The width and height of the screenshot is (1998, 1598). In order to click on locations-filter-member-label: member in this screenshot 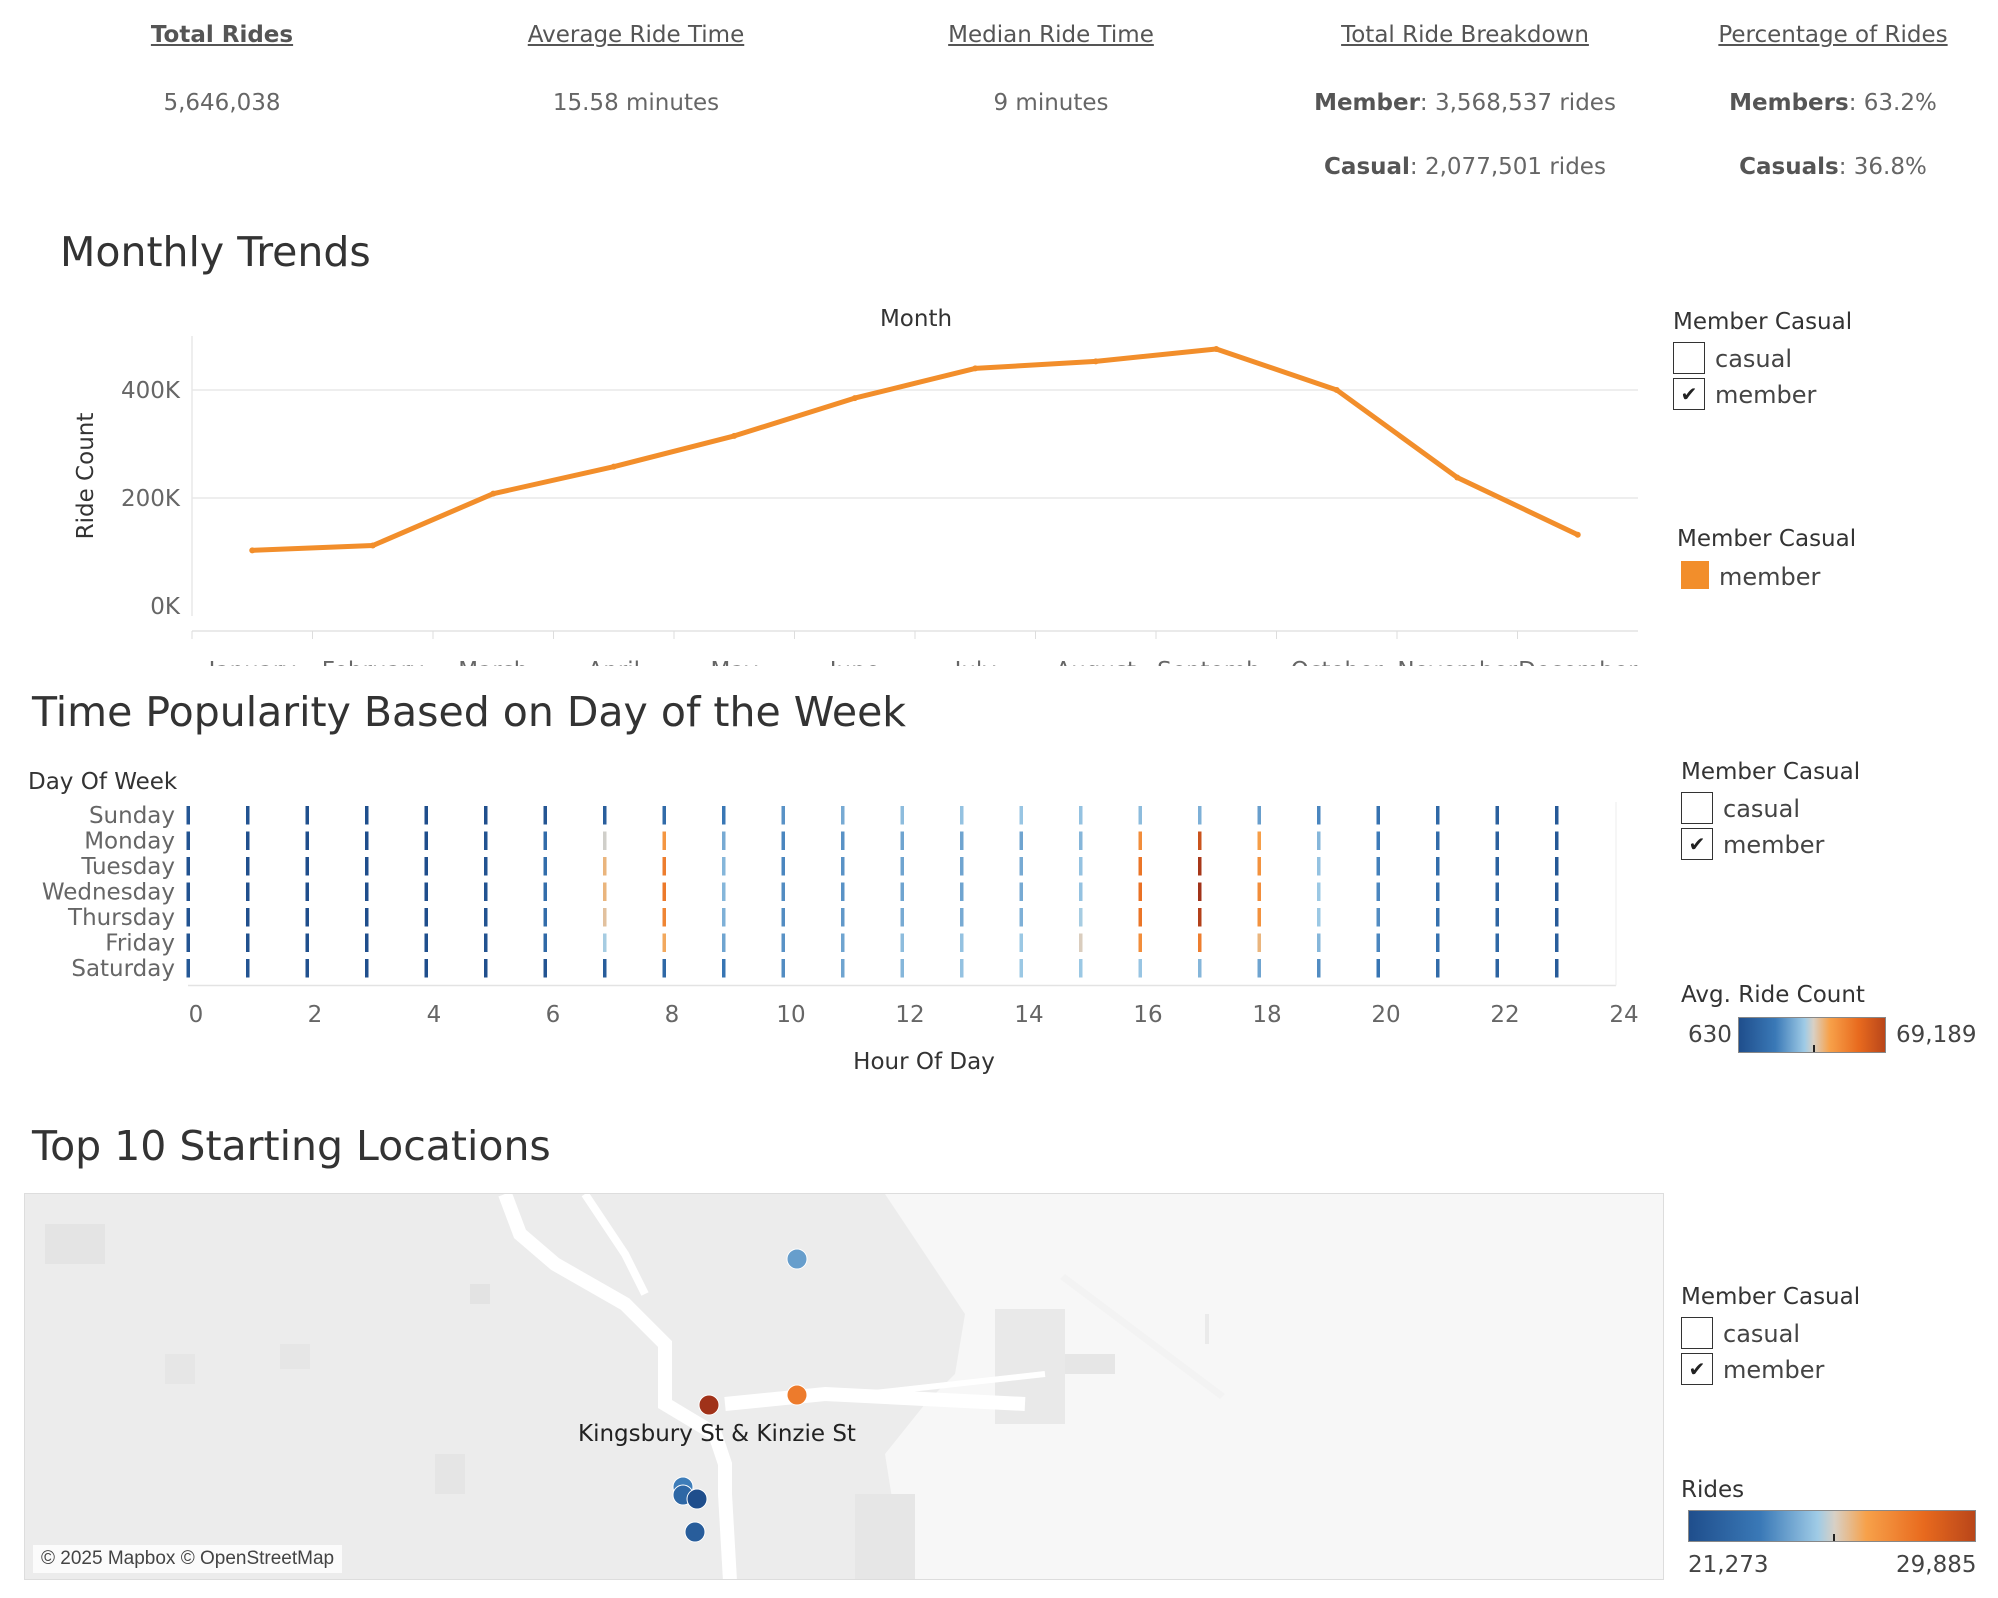, I will do `click(1773, 1370)`.